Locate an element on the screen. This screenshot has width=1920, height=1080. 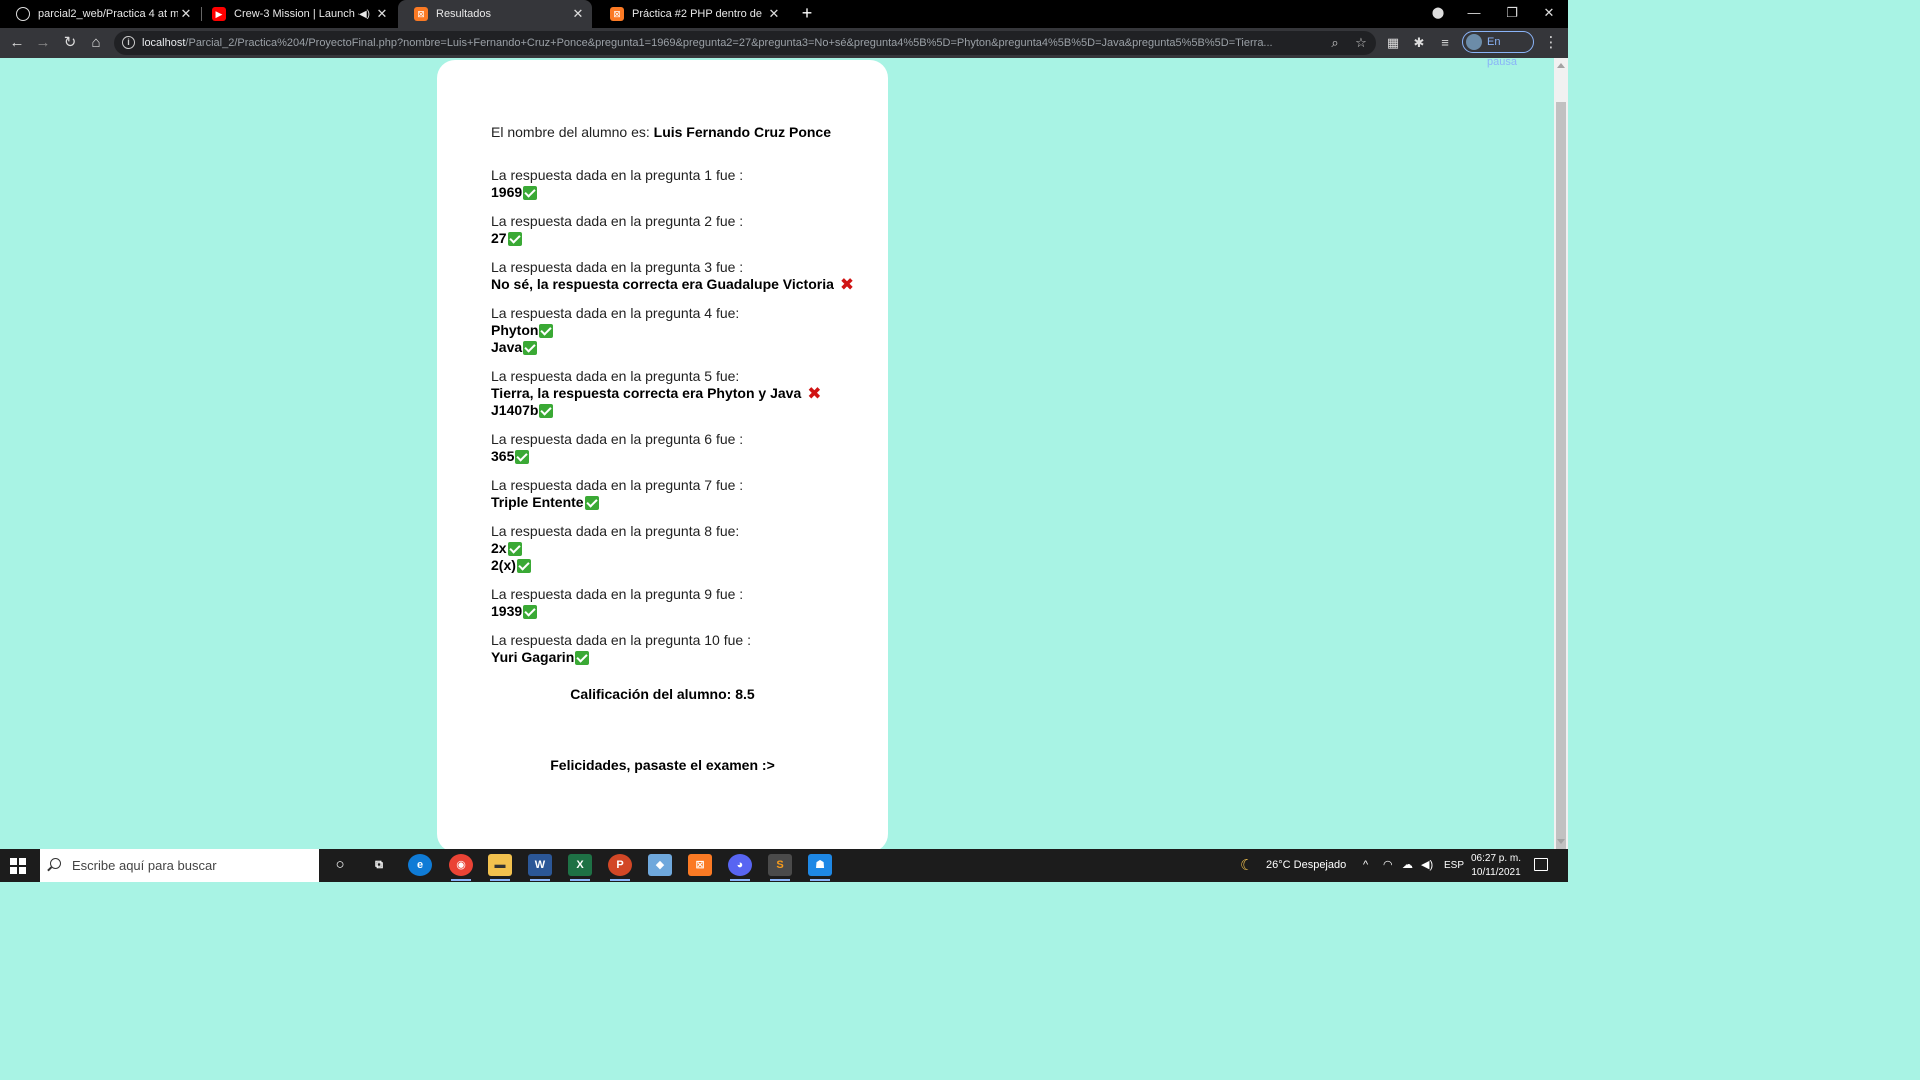
3d-viewer-icon: ◆ is located at coordinates (660, 865).